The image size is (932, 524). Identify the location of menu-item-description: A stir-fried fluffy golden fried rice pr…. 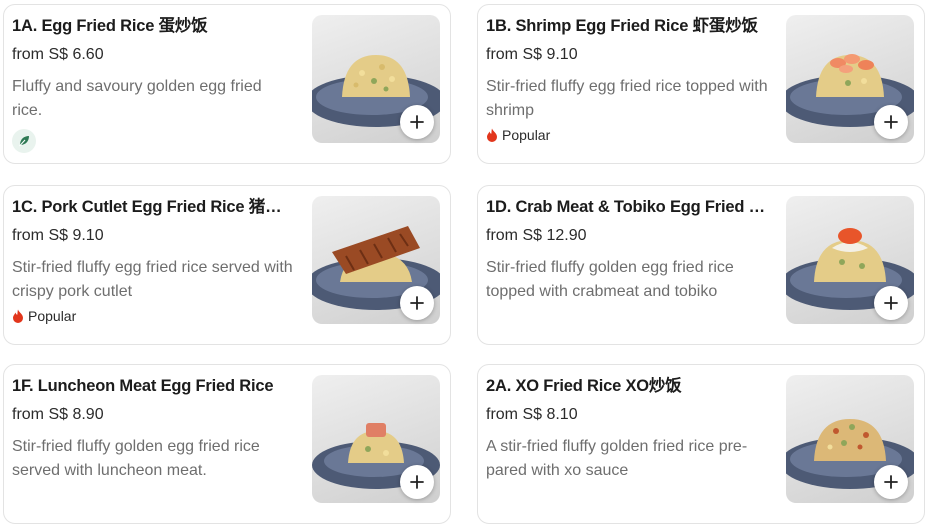
(617, 458).